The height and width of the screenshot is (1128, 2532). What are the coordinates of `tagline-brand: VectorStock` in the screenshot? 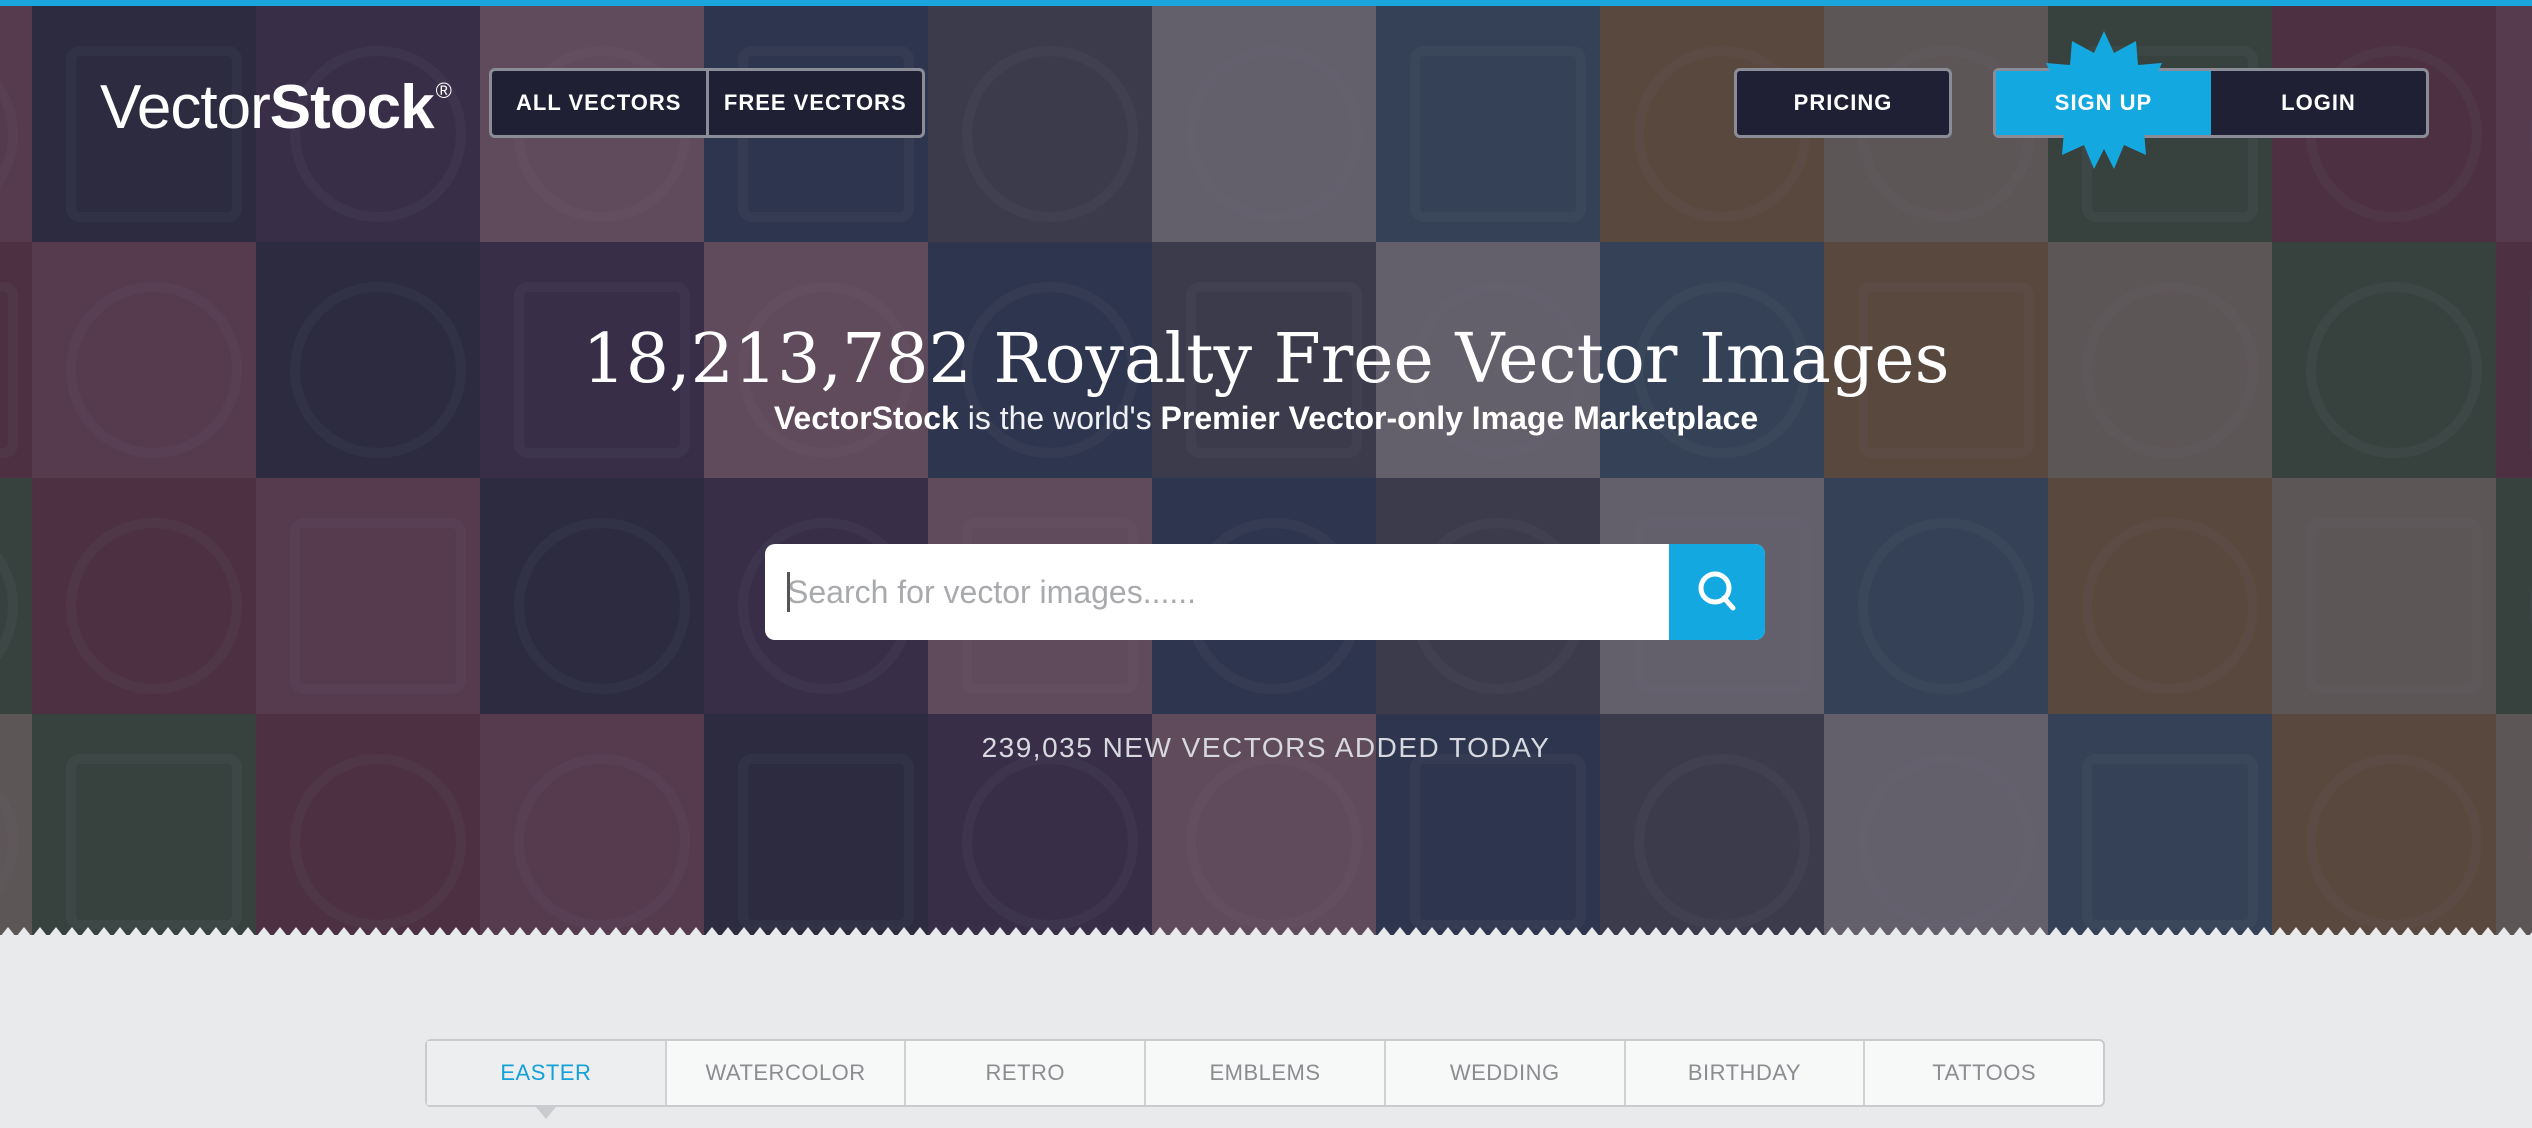 It's located at (866, 418).